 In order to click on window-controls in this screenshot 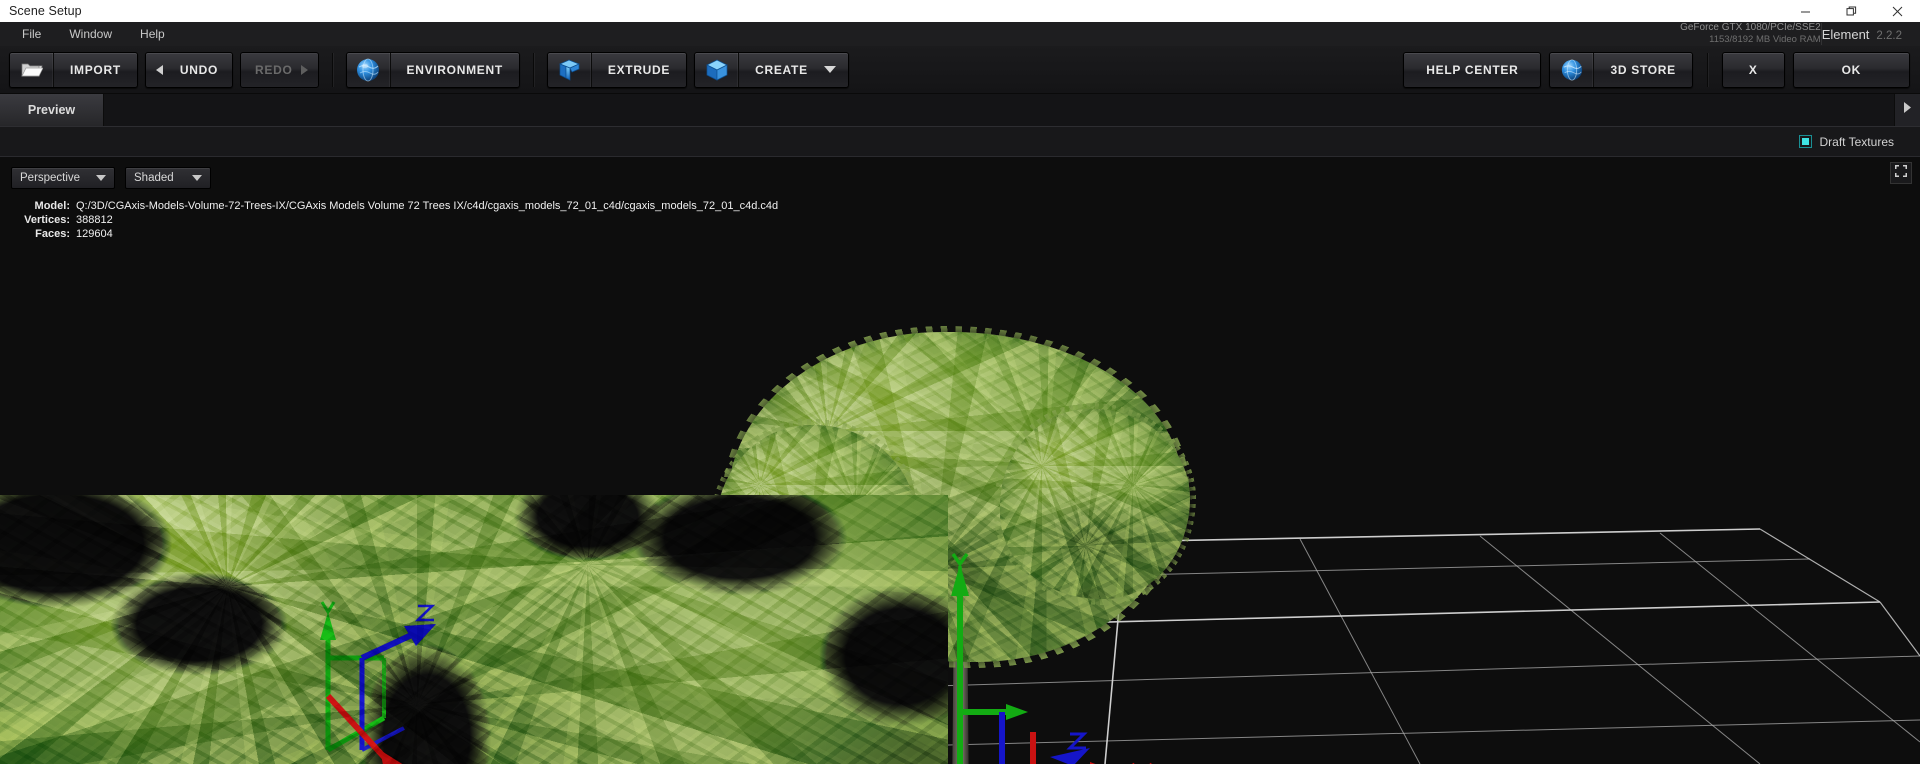, I will do `click(1851, 11)`.